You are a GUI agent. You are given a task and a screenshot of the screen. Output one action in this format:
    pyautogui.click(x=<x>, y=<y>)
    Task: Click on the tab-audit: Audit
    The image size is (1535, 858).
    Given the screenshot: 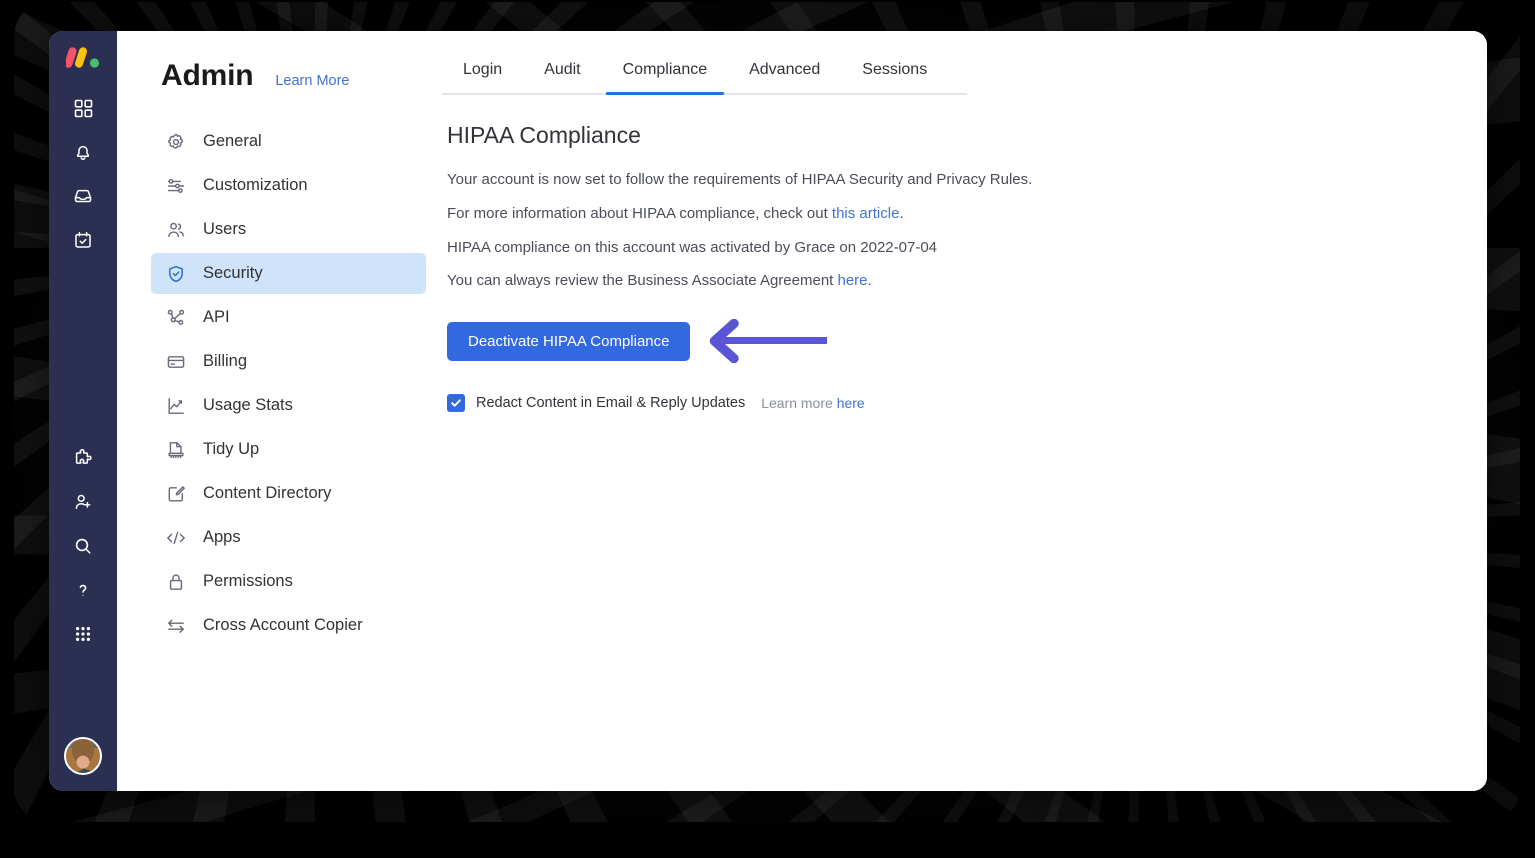 What is the action you would take?
    pyautogui.click(x=562, y=77)
    